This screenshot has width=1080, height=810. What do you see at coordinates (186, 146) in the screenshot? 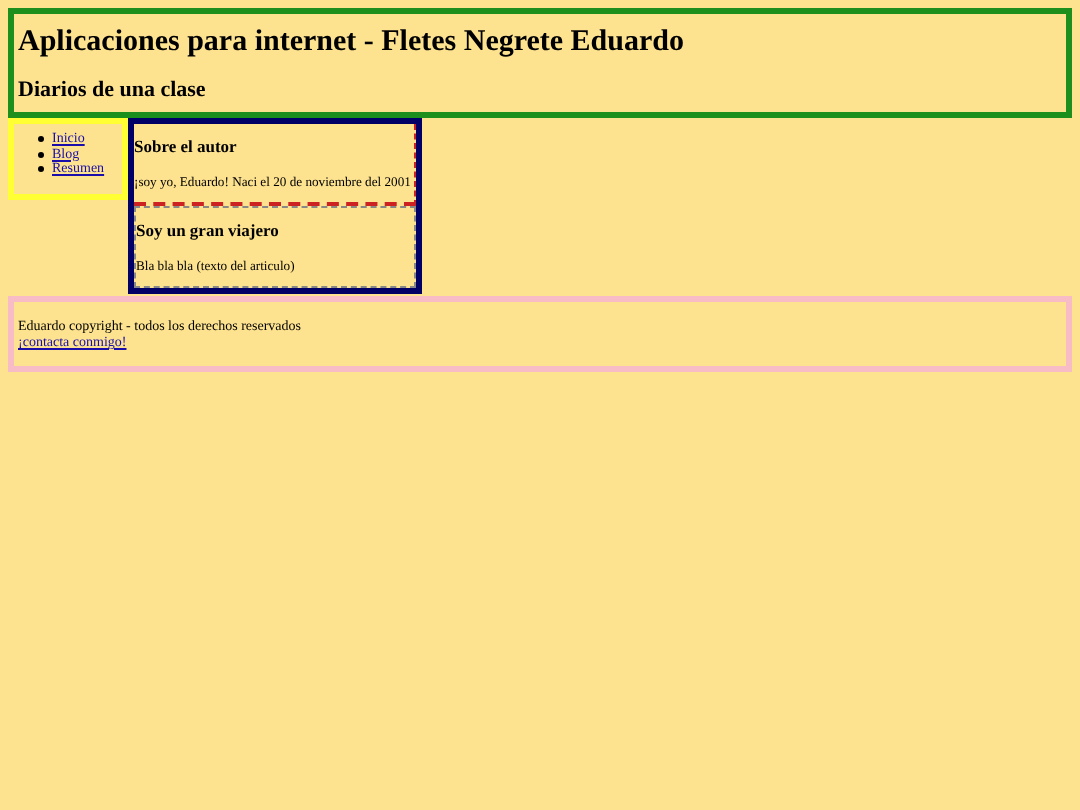
I see `article-title: Sobre el autor` at bounding box center [186, 146].